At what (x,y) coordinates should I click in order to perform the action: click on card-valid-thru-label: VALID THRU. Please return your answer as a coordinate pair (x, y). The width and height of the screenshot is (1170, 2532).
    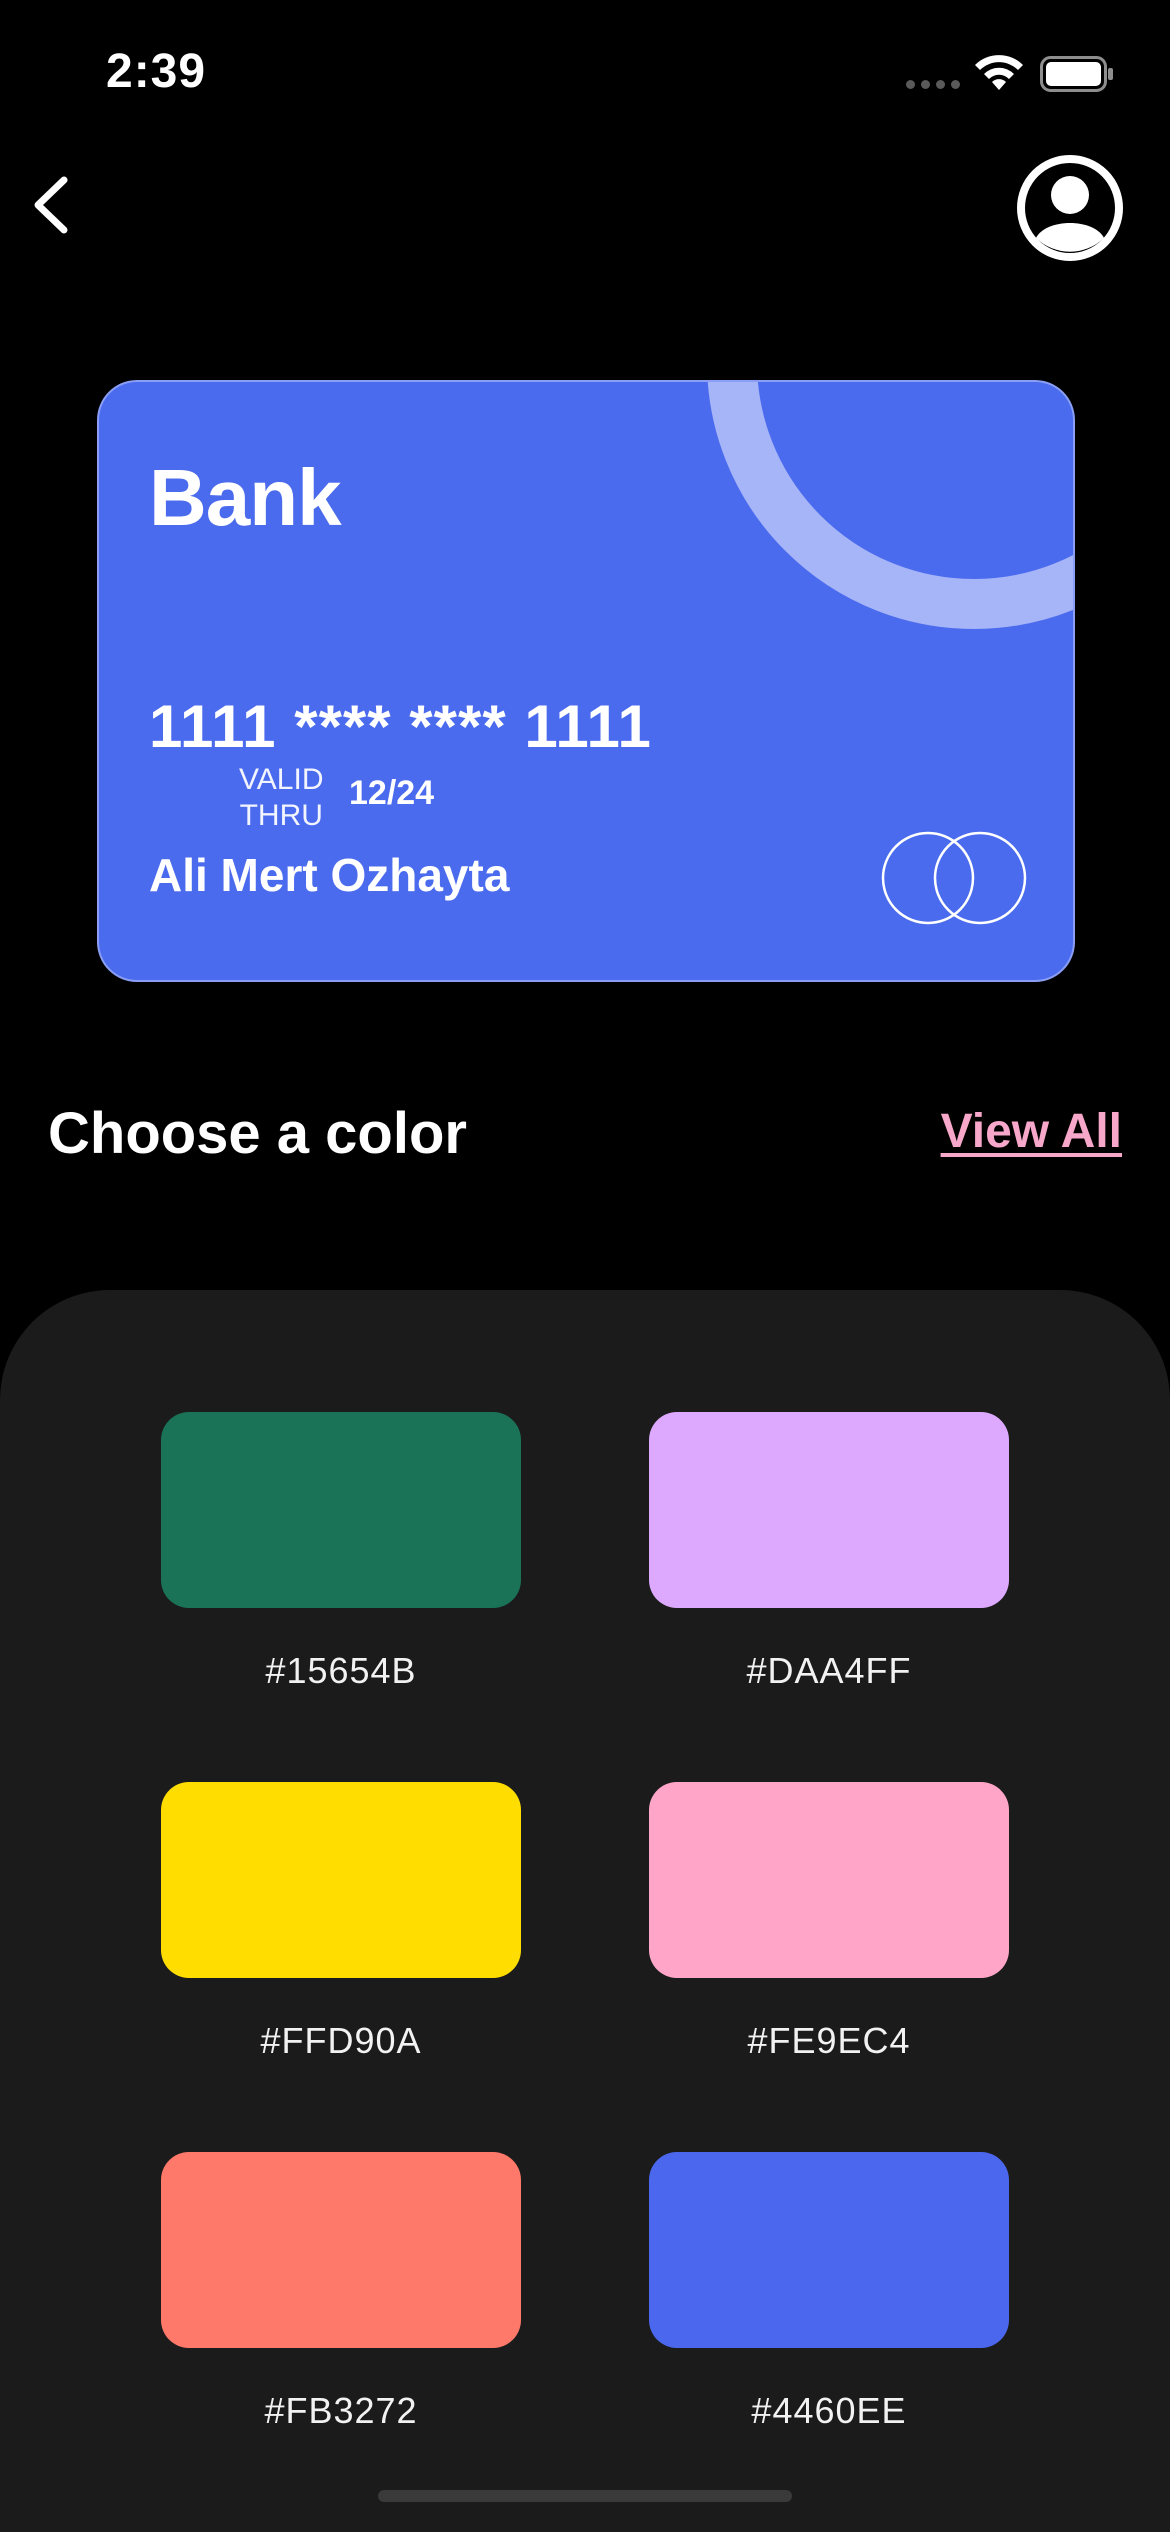
    Looking at the image, I should click on (281, 797).